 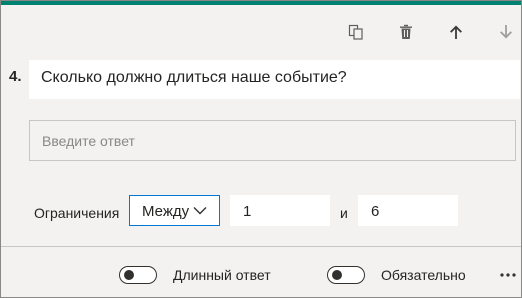 I want to click on move-up-icon, so click(x=456, y=32).